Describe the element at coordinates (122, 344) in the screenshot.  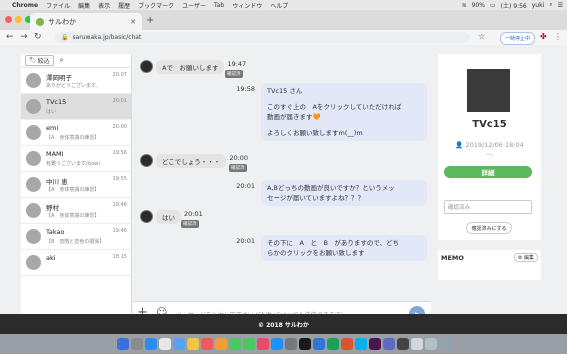
I see `finder-icon` at that location.